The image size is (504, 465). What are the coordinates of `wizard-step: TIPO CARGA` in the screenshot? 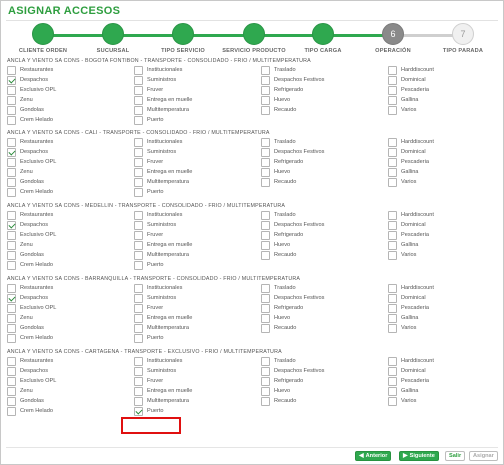 It's located at (323, 38).